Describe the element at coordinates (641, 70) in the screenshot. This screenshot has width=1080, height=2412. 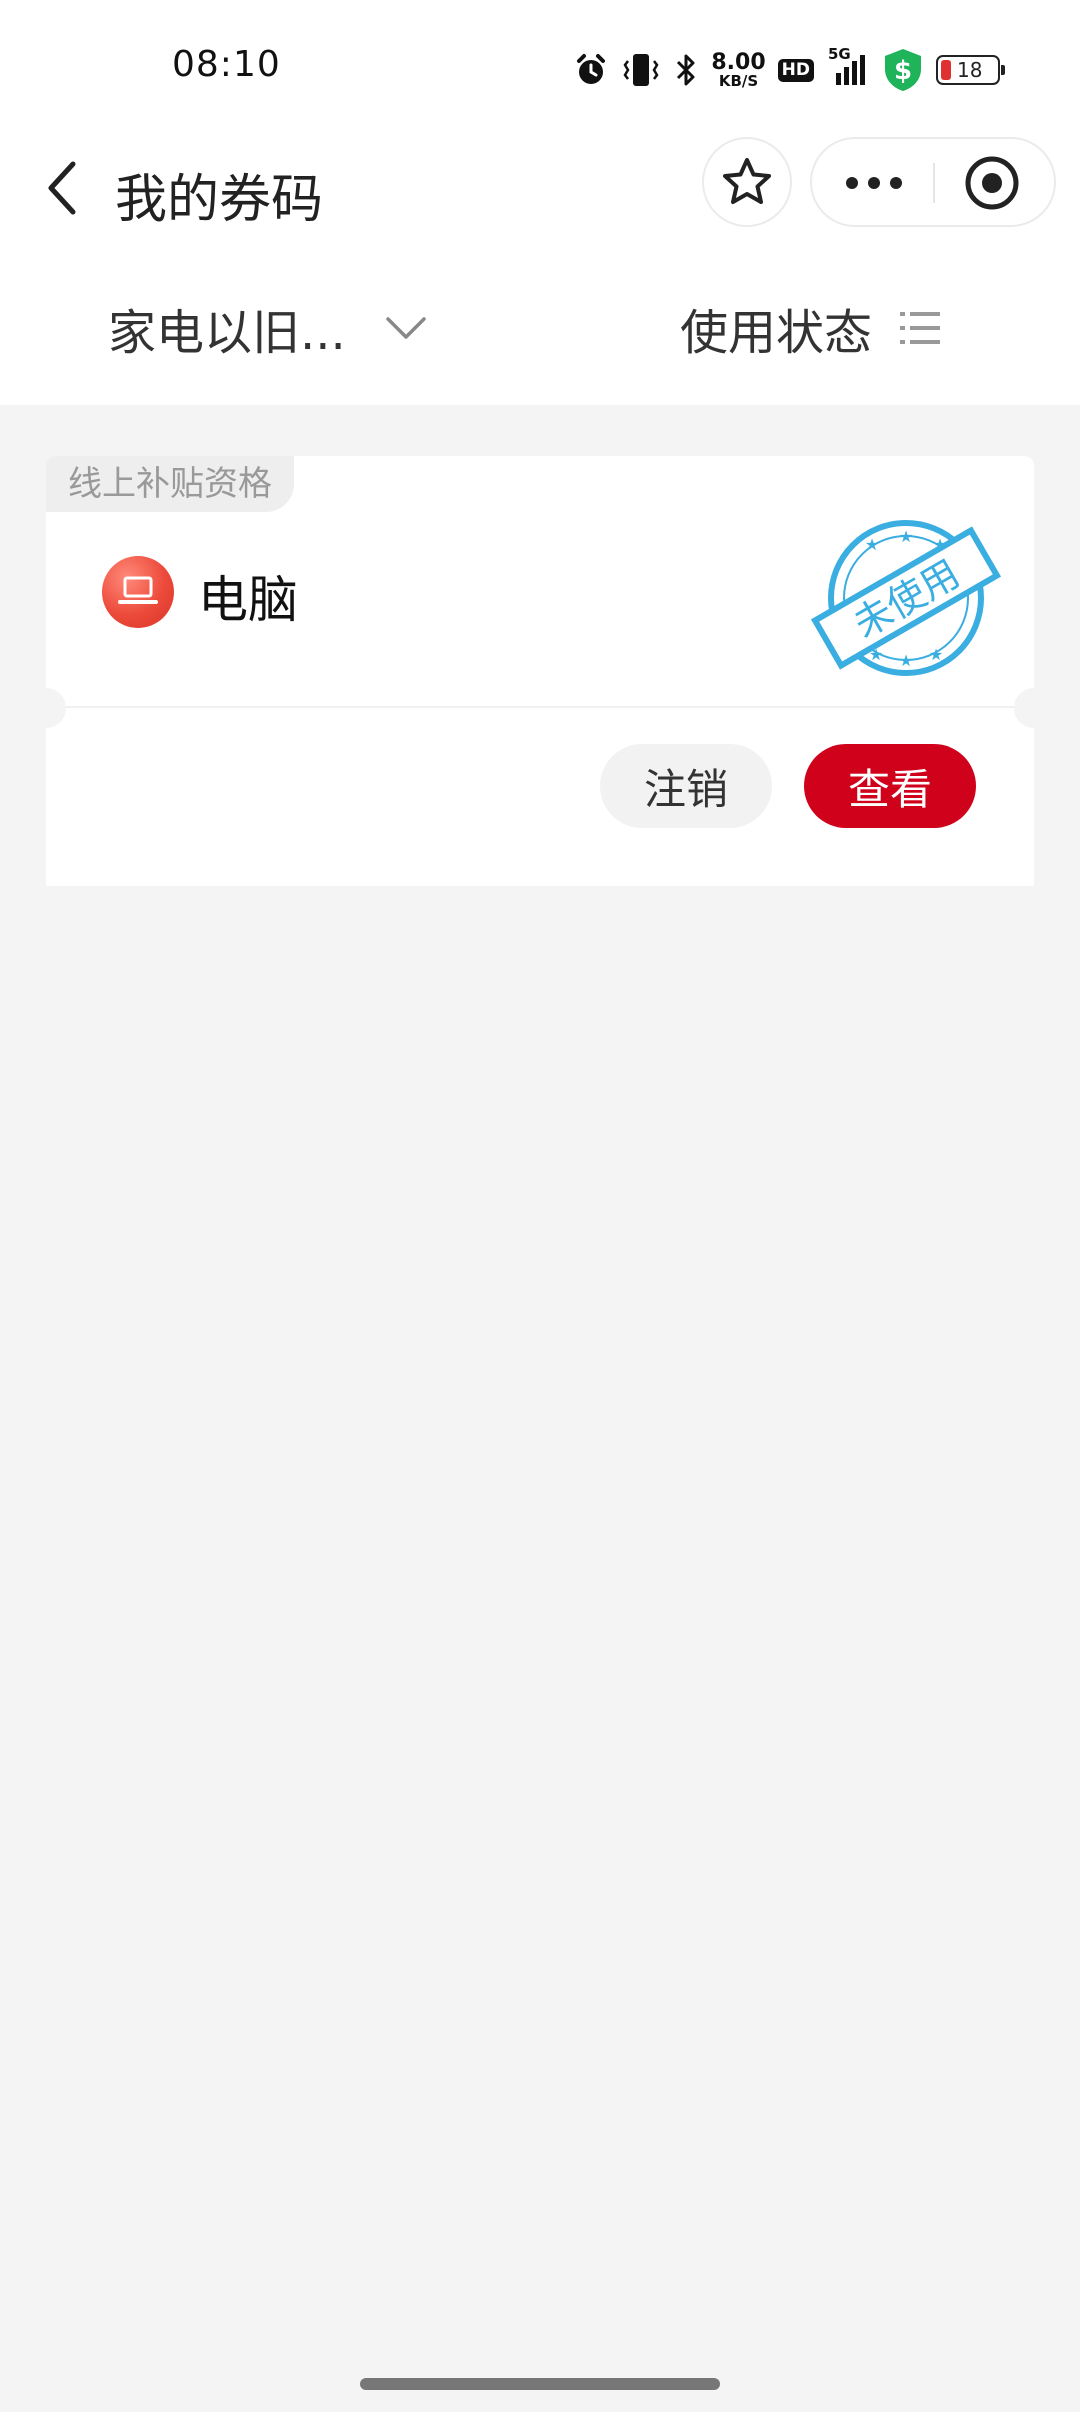
I see `vibrate-icon` at that location.